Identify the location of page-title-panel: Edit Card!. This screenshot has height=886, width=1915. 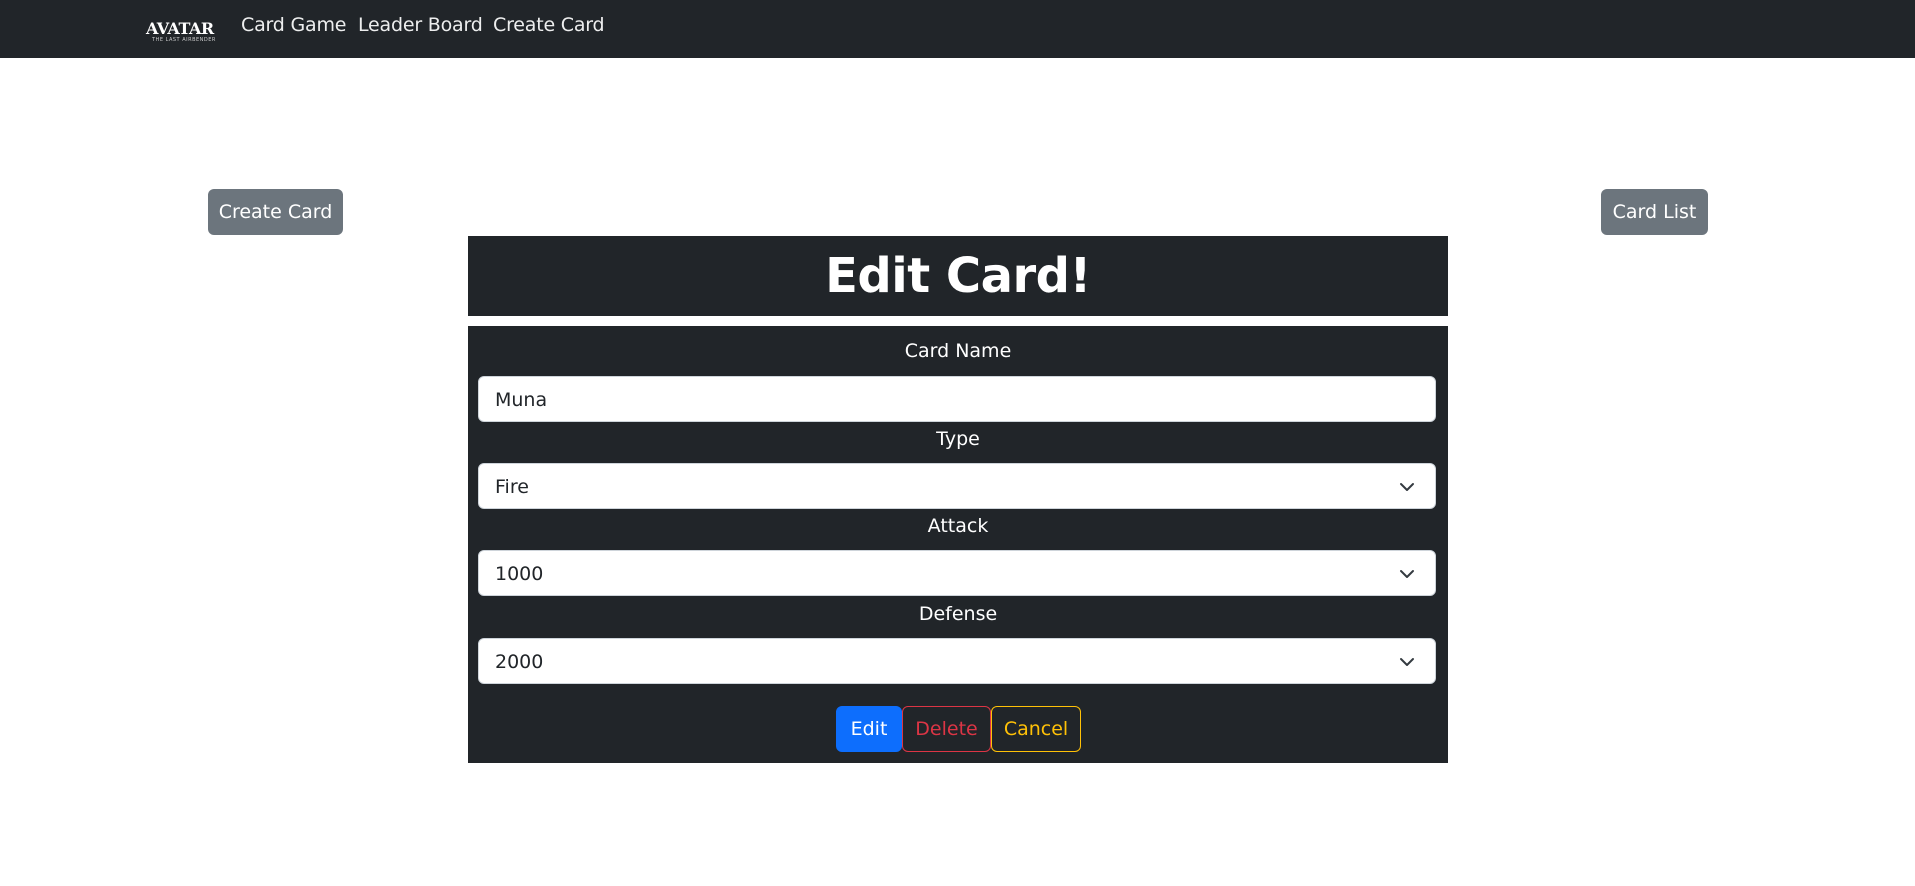
(958, 276).